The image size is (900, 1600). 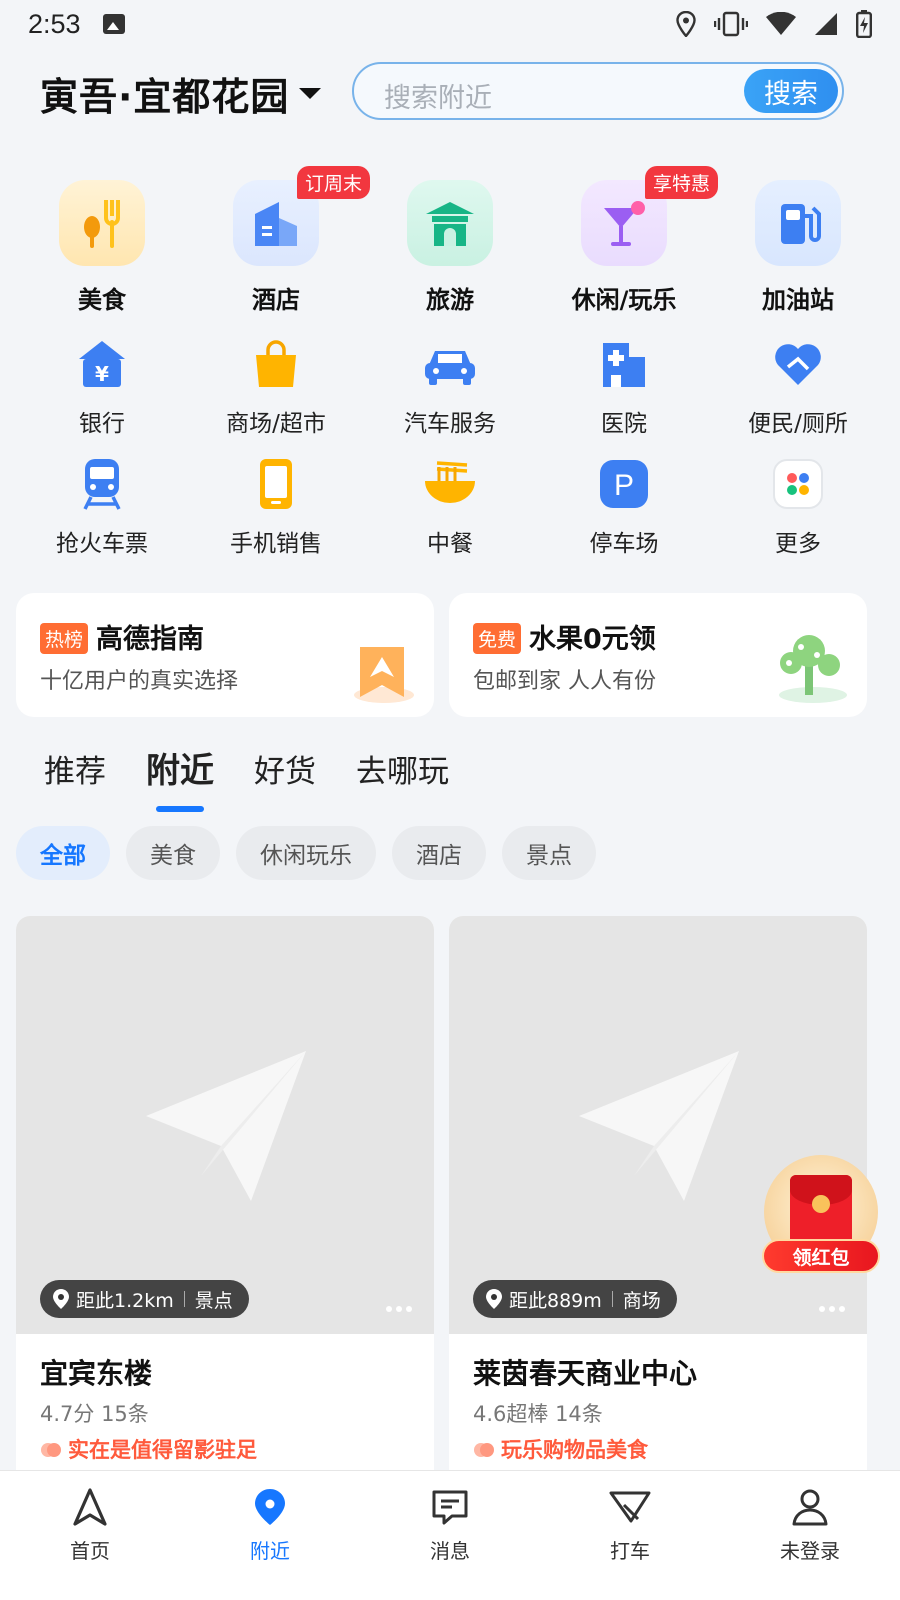 I want to click on sub-category-row: ¥ 银行 商场/超市 汽车服务 医院 便民/厕所, so click(x=450, y=387).